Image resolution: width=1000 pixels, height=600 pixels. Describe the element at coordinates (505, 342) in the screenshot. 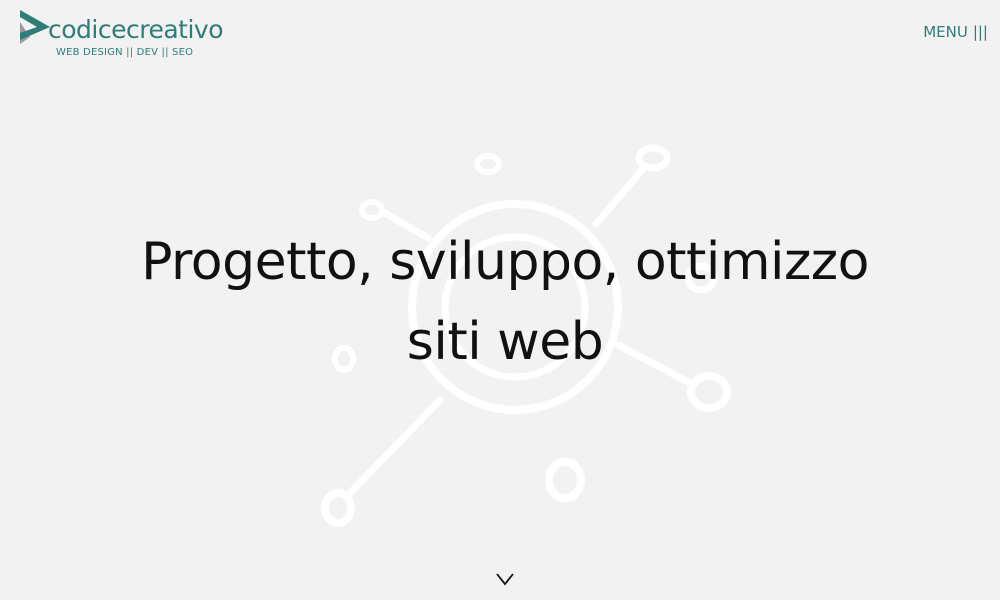

I see `hero-title-line-2: siti web` at that location.